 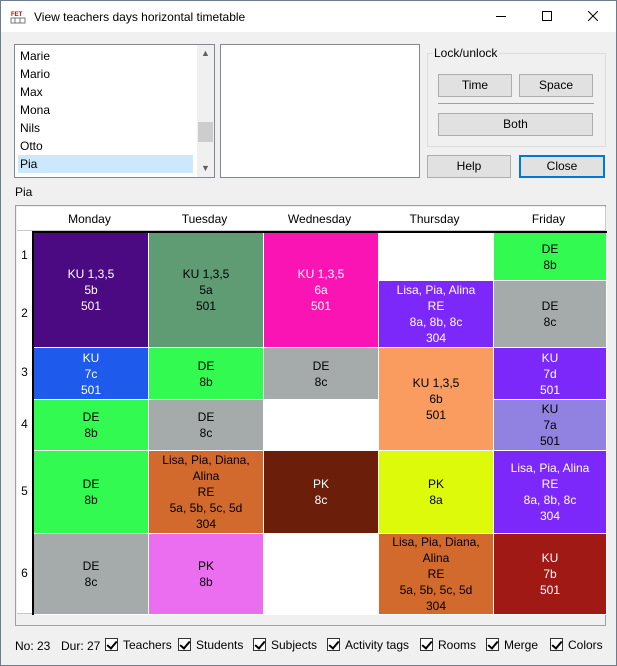 I want to click on close-icon, so click(x=593, y=16).